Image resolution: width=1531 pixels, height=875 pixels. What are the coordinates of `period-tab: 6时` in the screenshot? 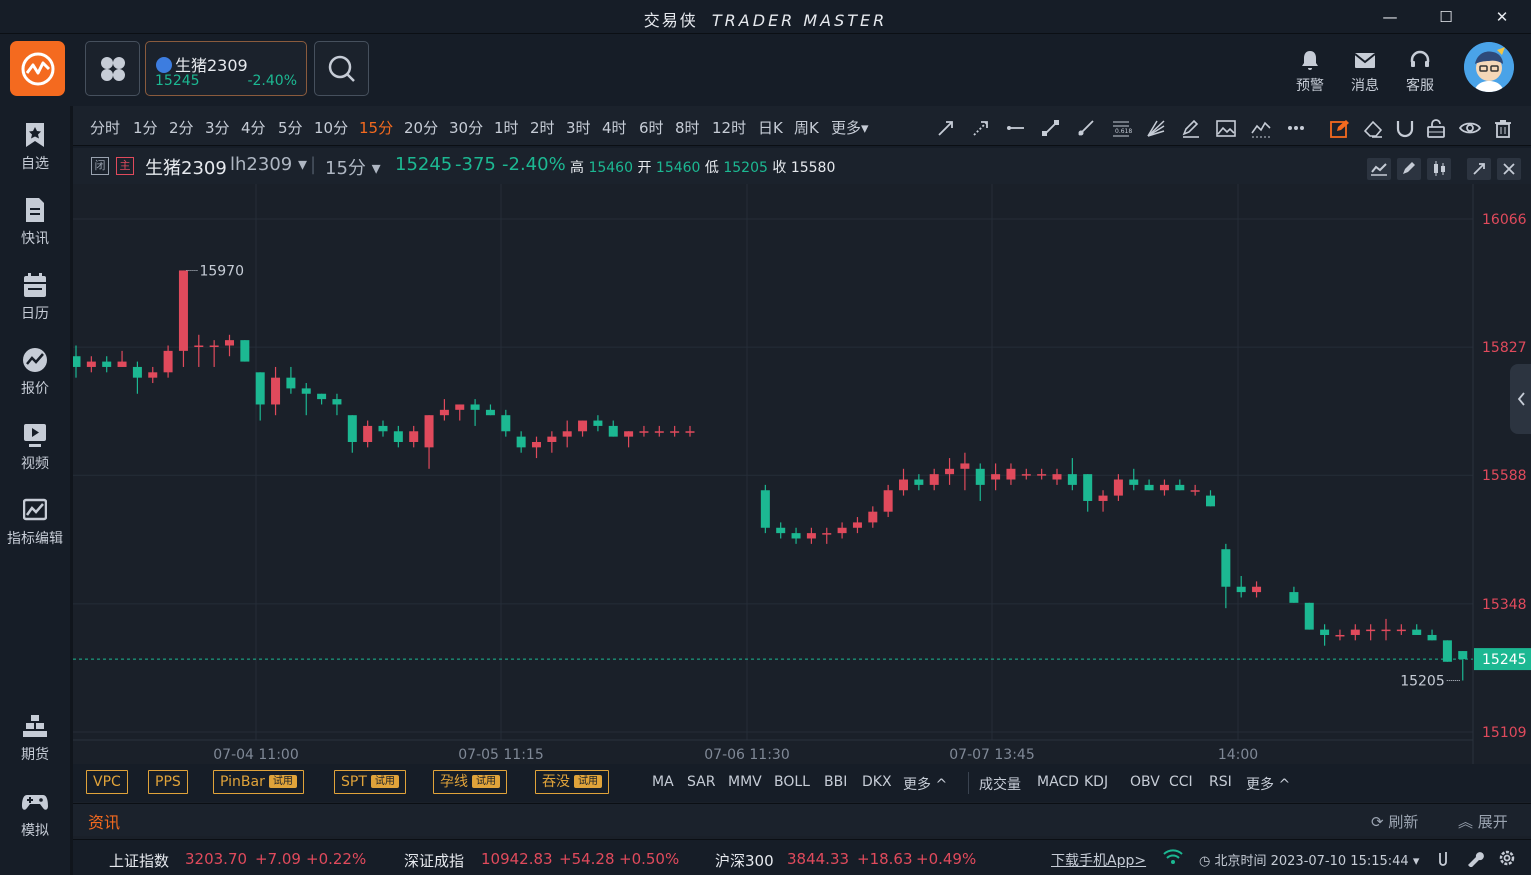 It's located at (651, 127).